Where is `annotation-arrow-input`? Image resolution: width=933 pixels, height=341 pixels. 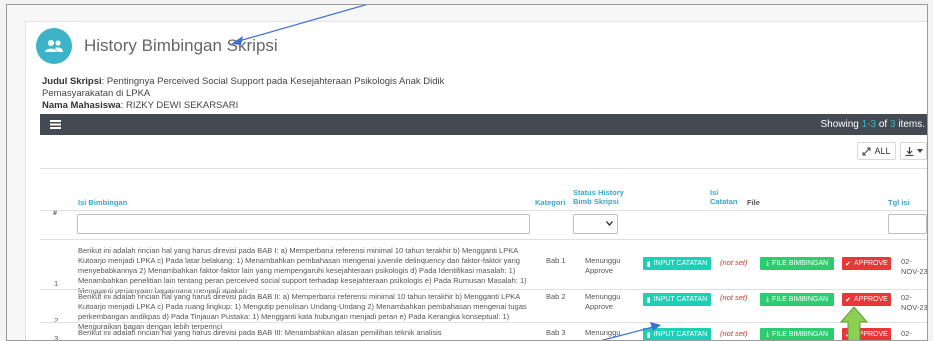 annotation-arrow-input is located at coordinates (630, 331).